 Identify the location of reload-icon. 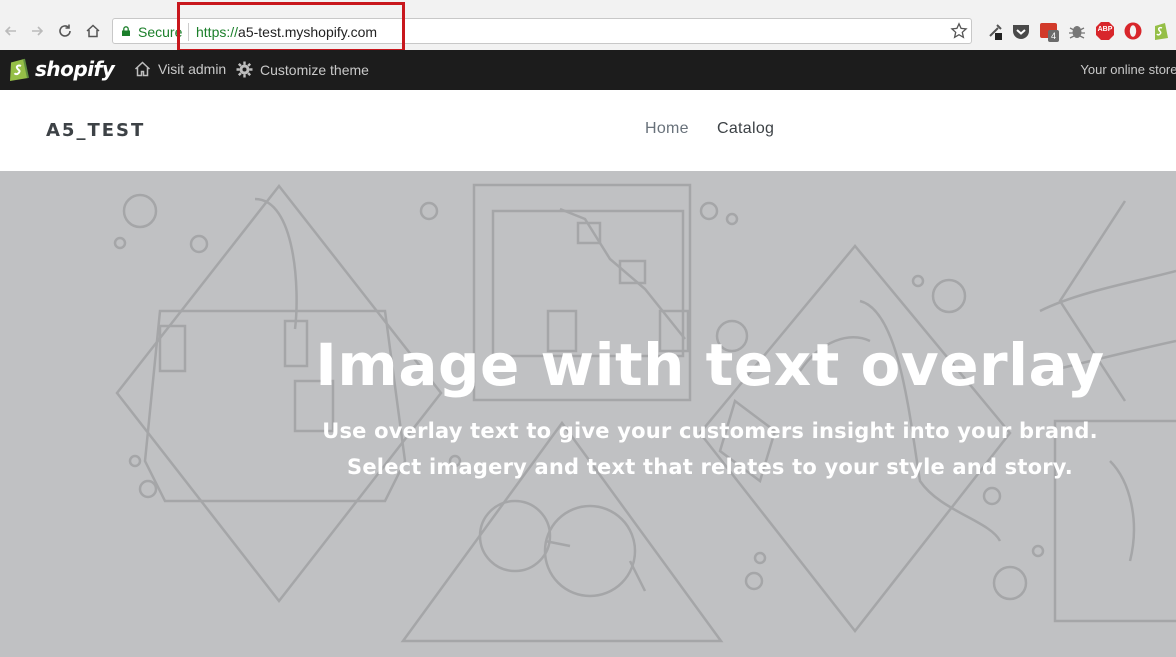
(65, 30).